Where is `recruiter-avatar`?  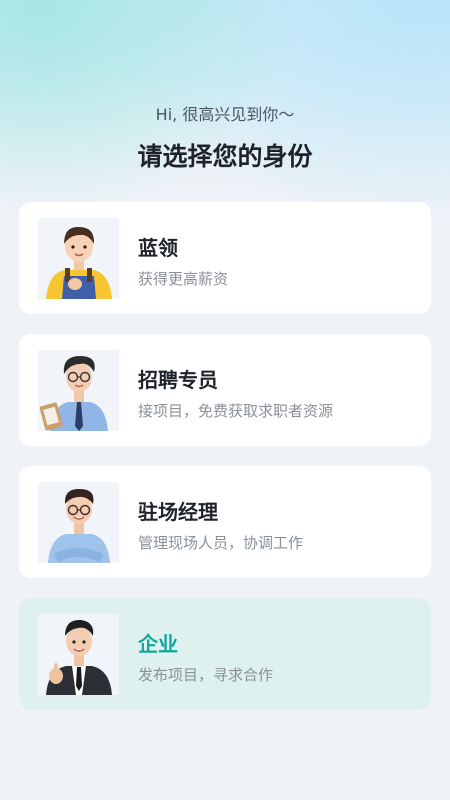 recruiter-avatar is located at coordinates (78, 390).